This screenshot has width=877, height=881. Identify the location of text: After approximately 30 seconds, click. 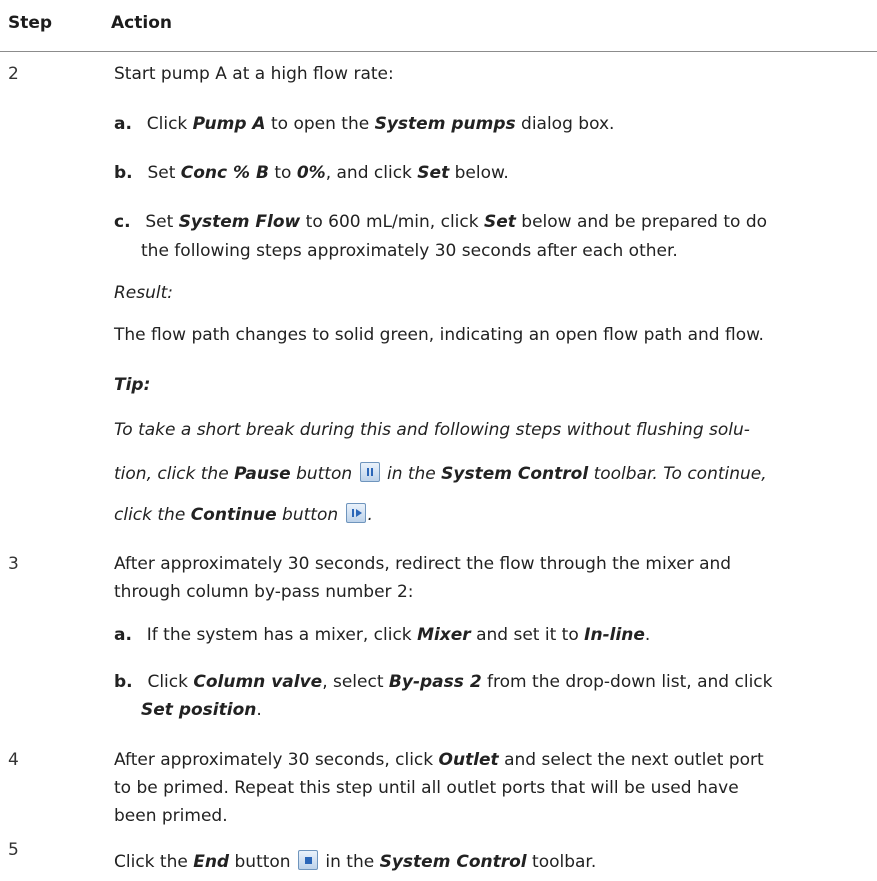
(276, 760).